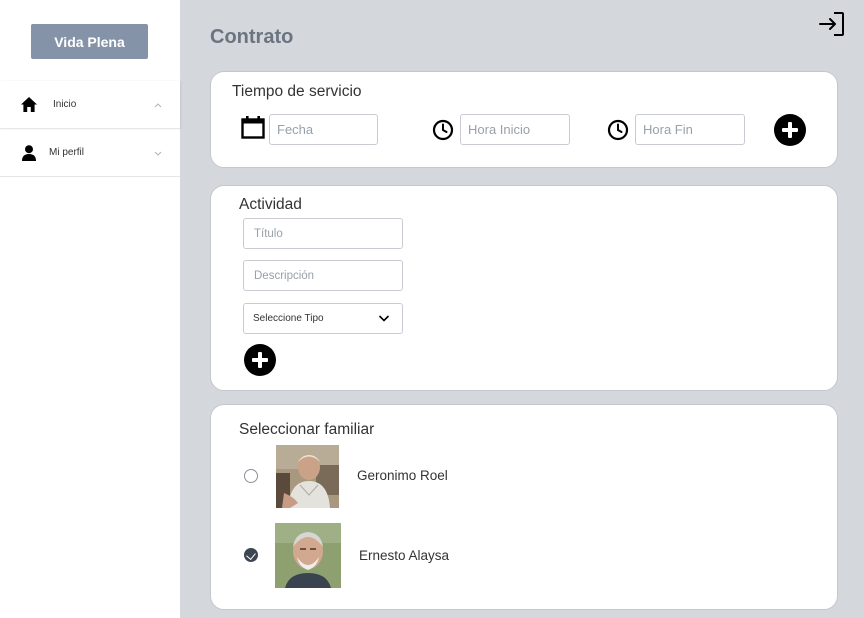 The image size is (864, 618). What do you see at coordinates (29, 152) in the screenshot?
I see `user-icon` at bounding box center [29, 152].